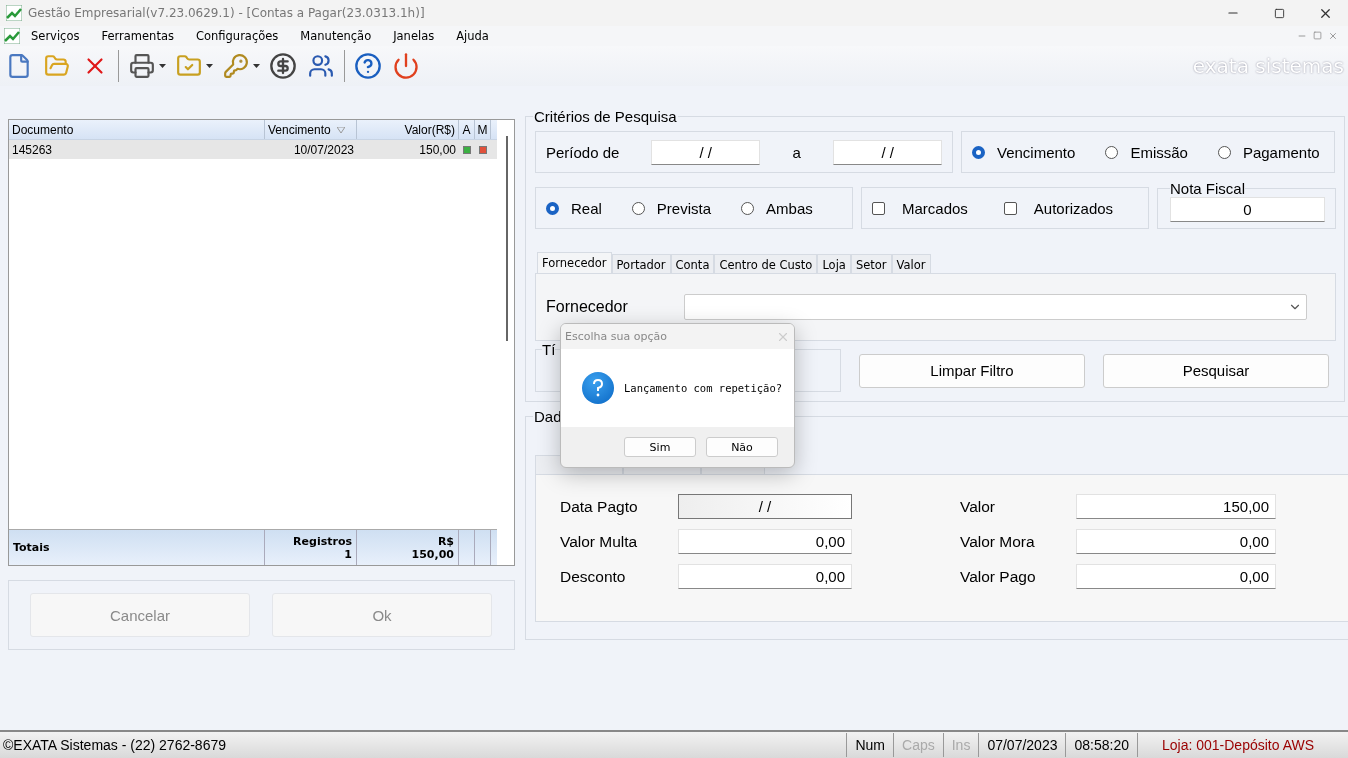 This screenshot has width=1348, height=758. Describe the element at coordinates (472, 36) in the screenshot. I see `menu-item: Ajuda` at that location.